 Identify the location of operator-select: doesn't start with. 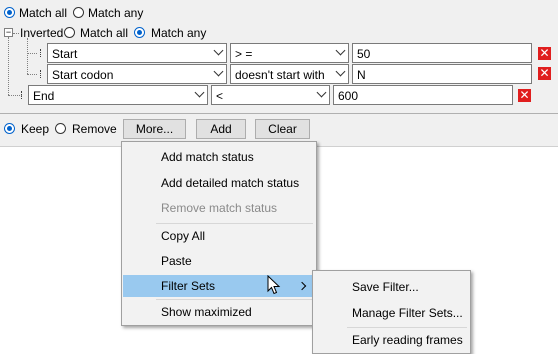
(289, 74).